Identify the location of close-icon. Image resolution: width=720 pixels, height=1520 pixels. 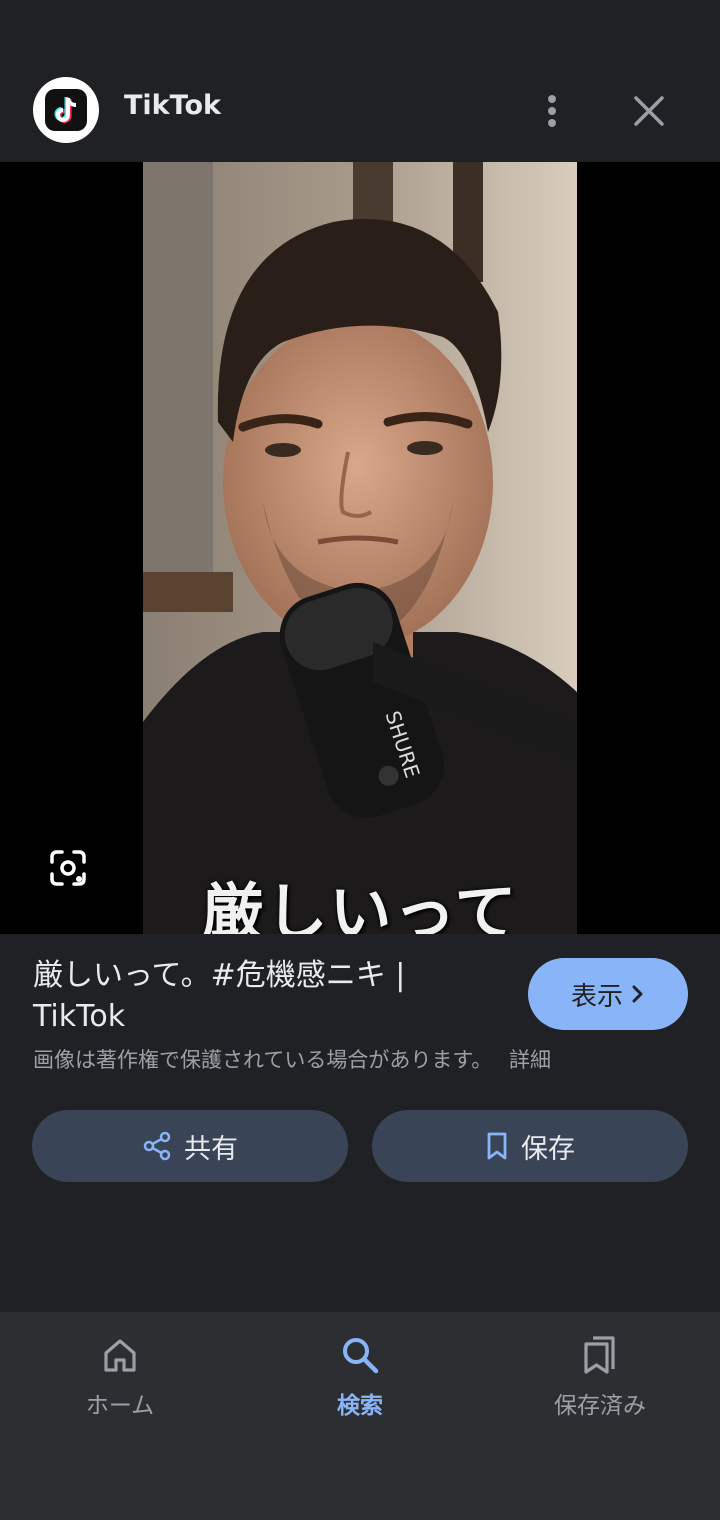
(649, 111).